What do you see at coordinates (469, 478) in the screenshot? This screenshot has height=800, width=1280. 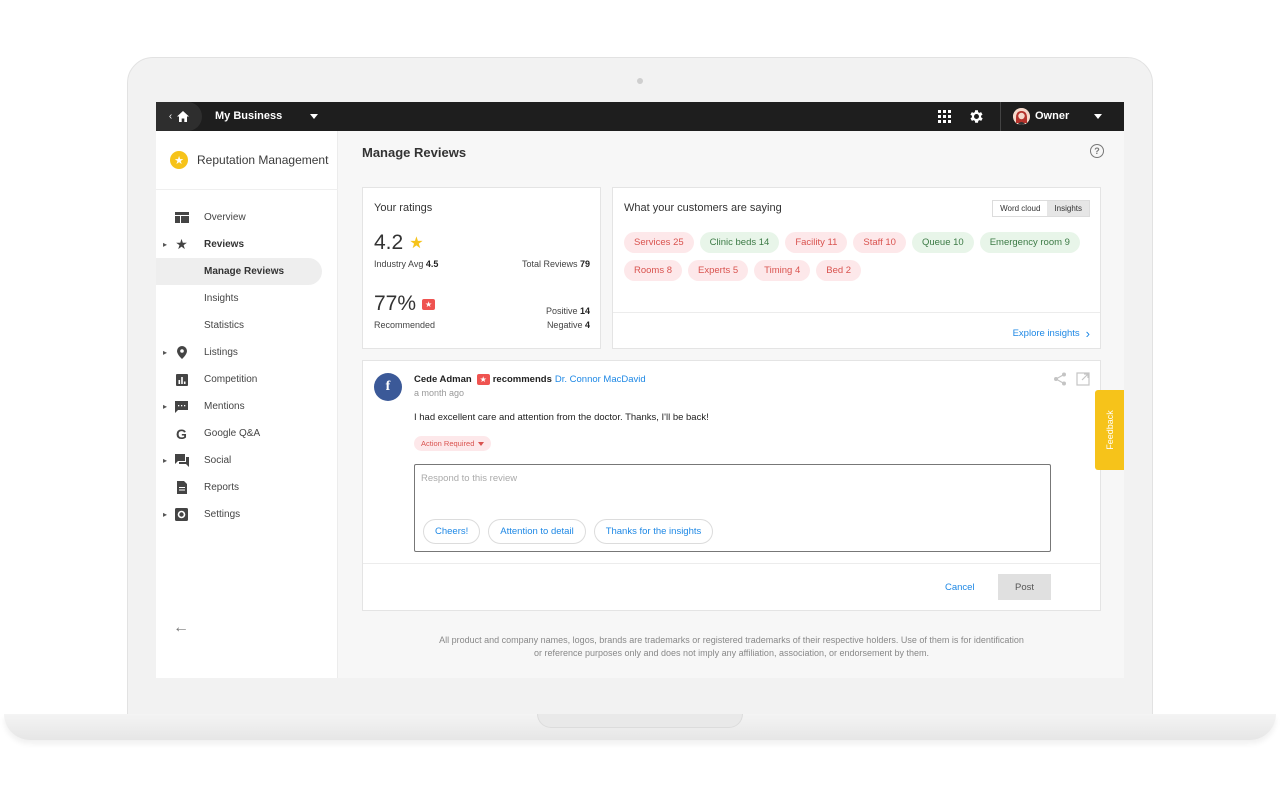 I see `reply-placeholder: Respond to this review` at bounding box center [469, 478].